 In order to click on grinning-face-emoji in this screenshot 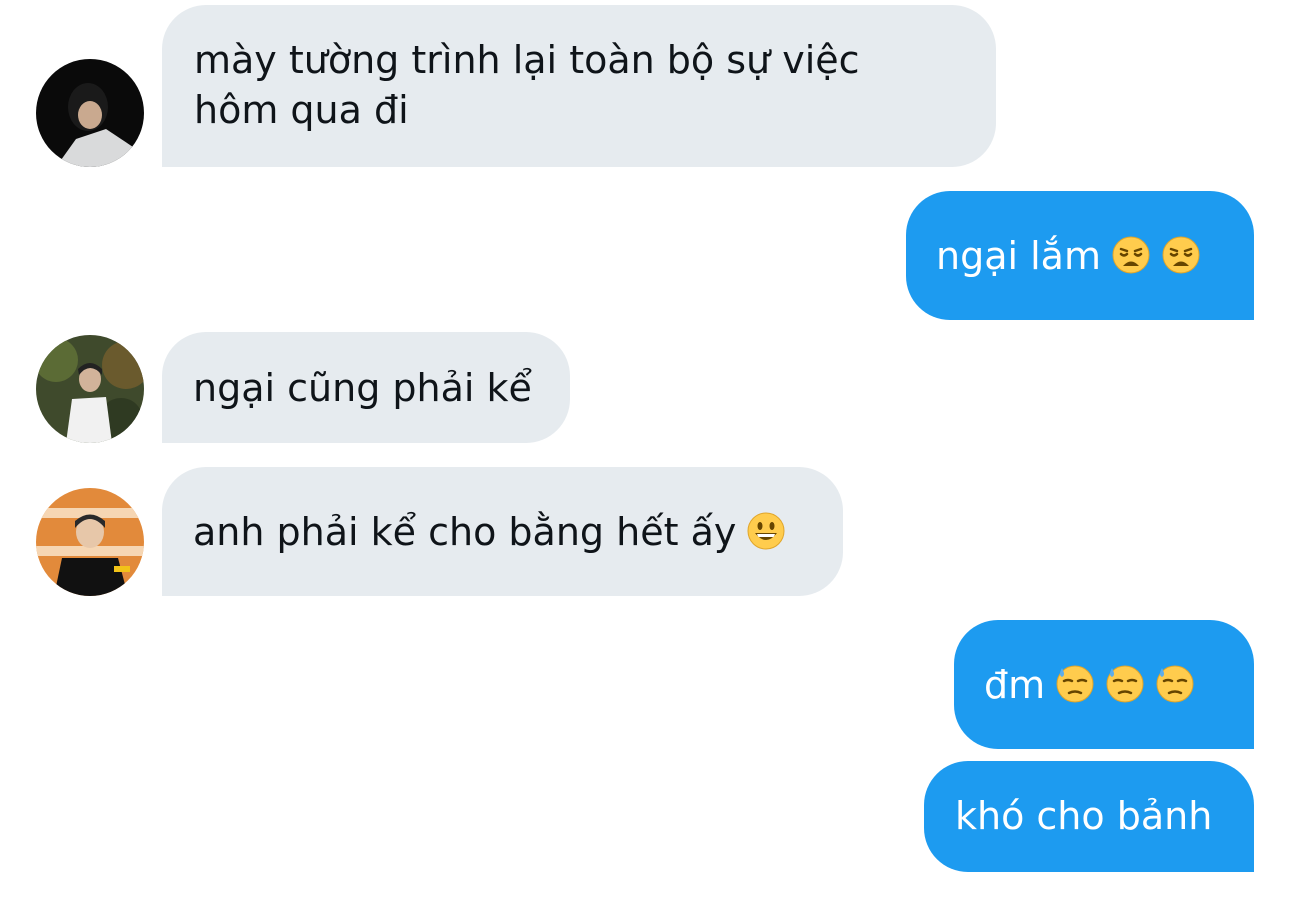, I will do `click(766, 531)`.